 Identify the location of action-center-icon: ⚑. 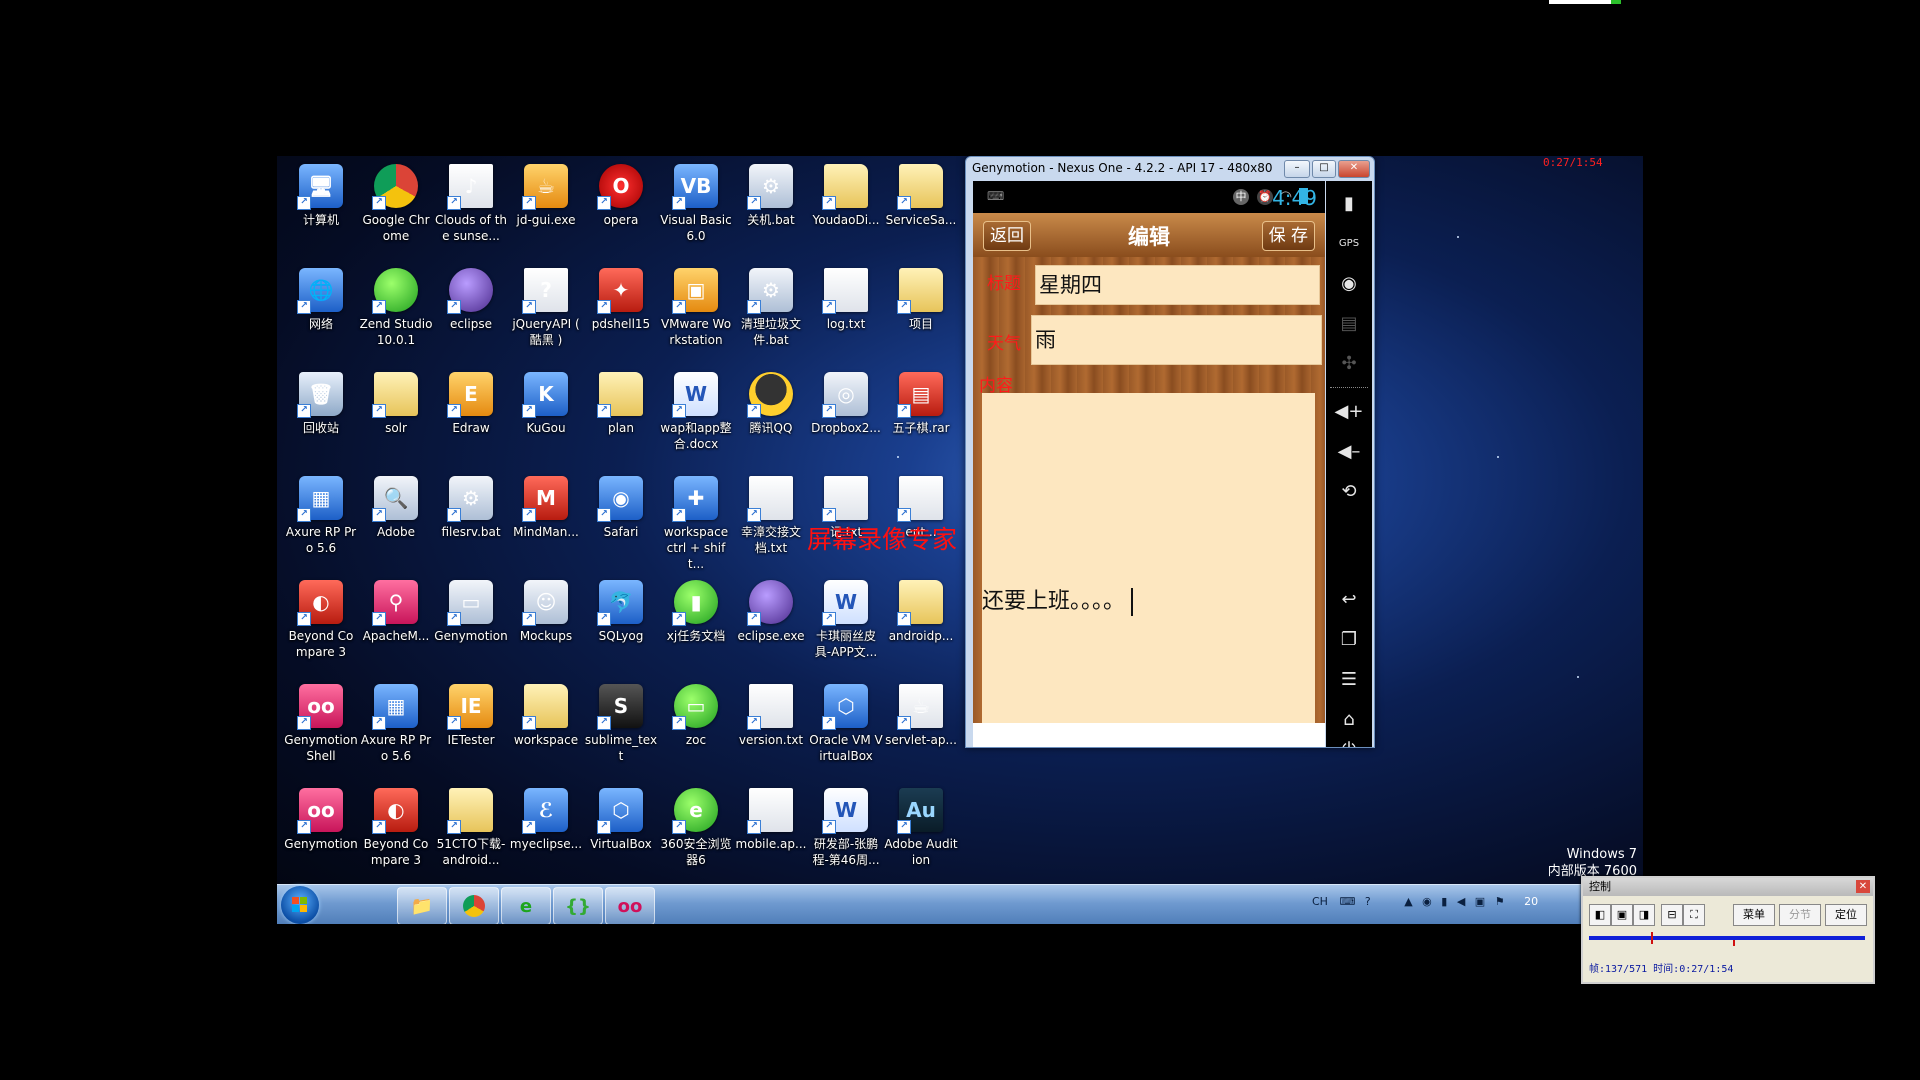
(1500, 901).